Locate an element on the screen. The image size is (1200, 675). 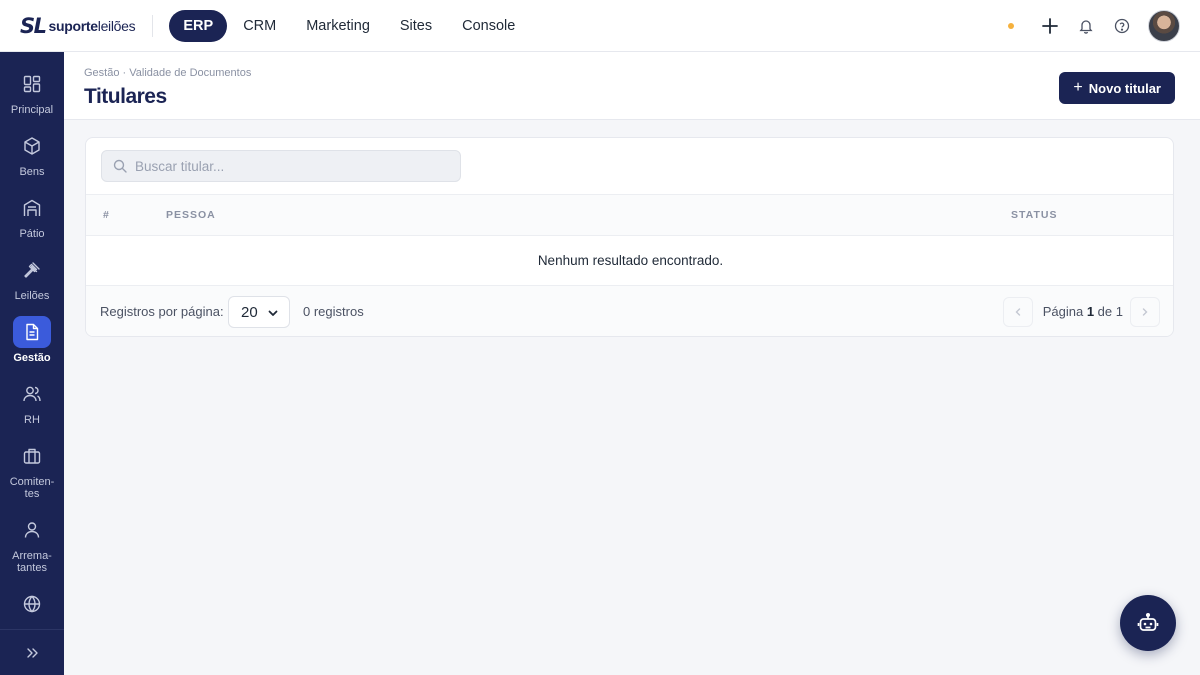
sidebar-item-label: Bens is located at coordinates (32, 172).